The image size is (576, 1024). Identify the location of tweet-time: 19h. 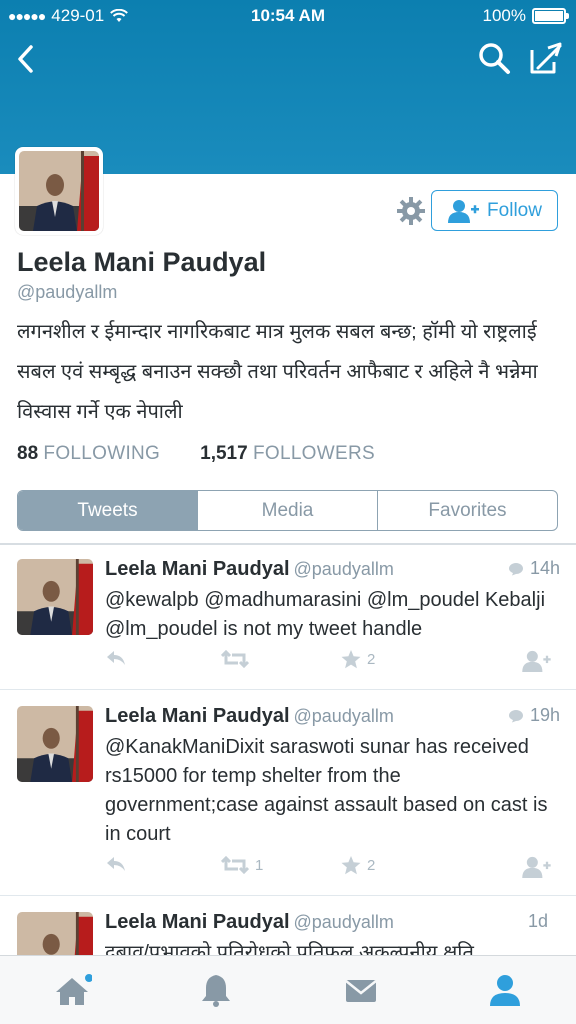
(544, 715).